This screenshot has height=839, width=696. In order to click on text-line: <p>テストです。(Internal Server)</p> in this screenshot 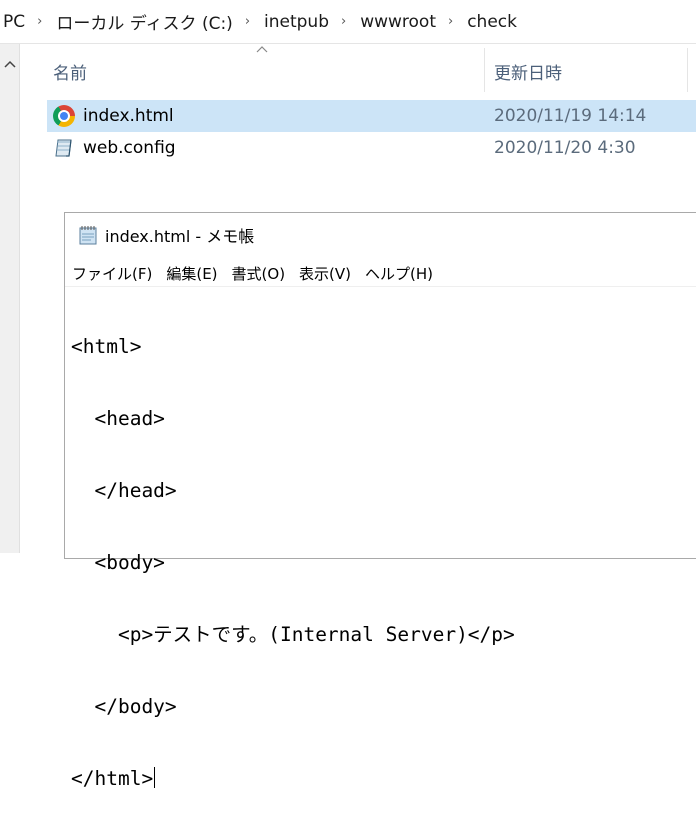, I will do `click(293, 634)`.